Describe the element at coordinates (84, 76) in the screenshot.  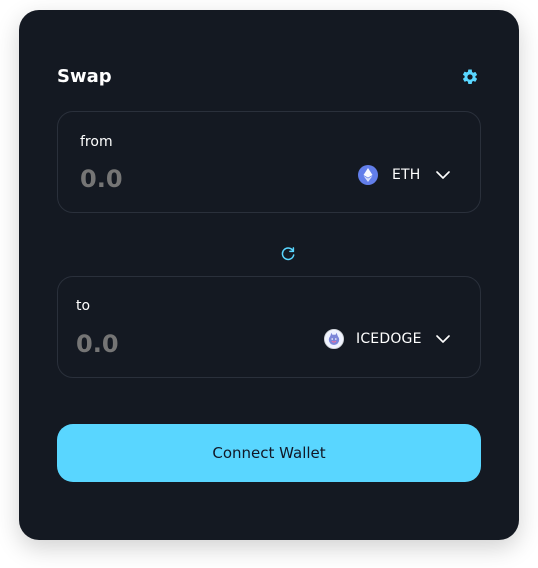
I see `swap-title: Swap` at that location.